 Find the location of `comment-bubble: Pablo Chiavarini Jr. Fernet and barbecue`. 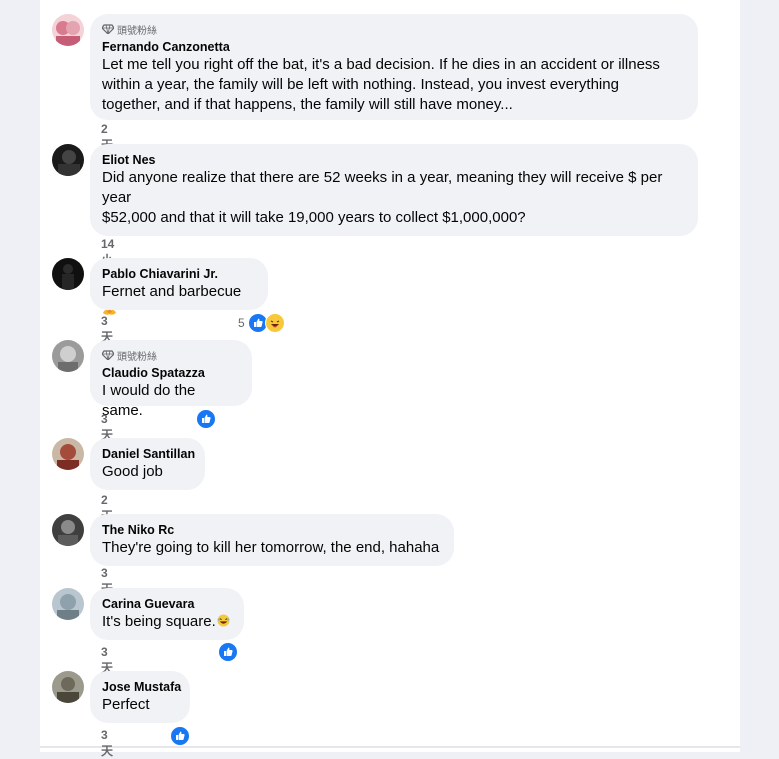

comment-bubble: Pablo Chiavarini Jr. Fernet and barbecue is located at coordinates (179, 286).